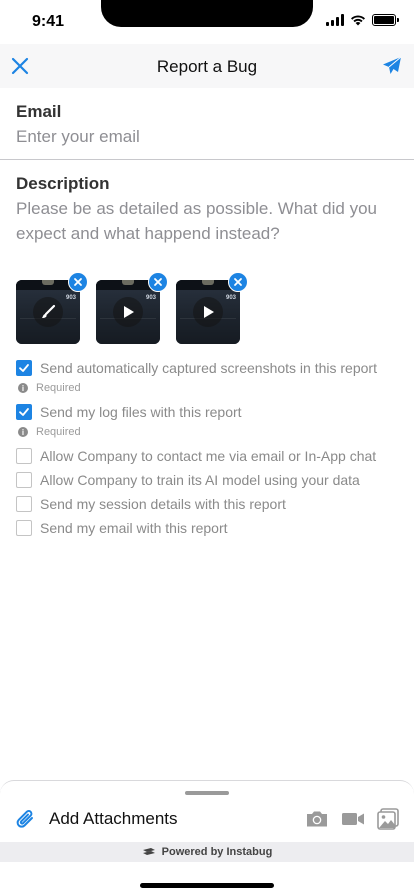 The height and width of the screenshot is (896, 414). I want to click on status-icons, so click(362, 20).